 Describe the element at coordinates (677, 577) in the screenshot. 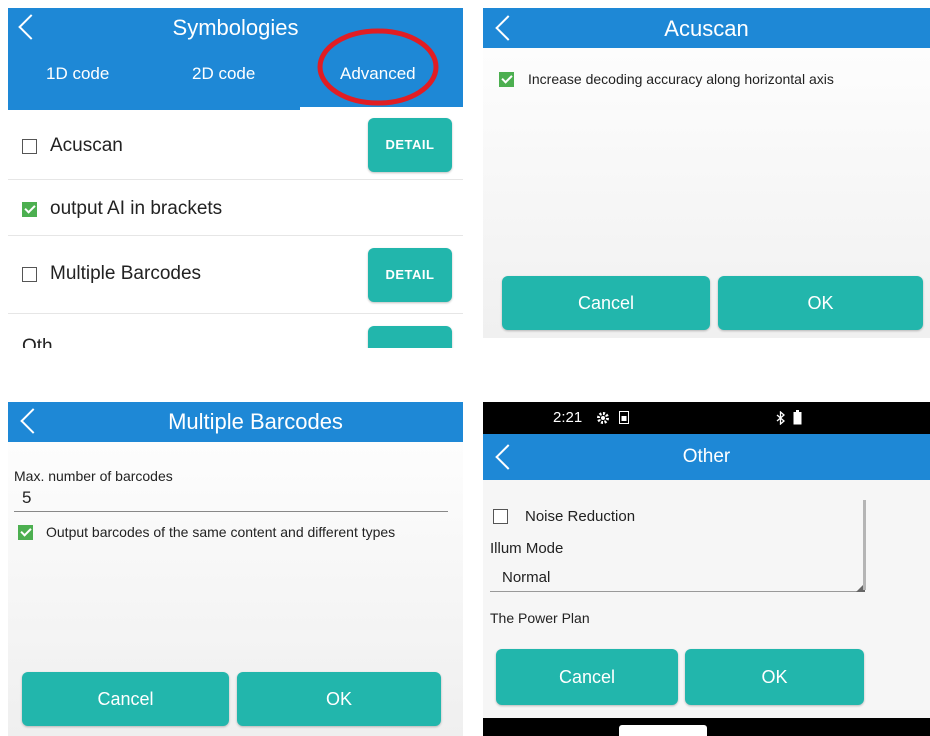

I see `illum-mode-select: Normal` at that location.